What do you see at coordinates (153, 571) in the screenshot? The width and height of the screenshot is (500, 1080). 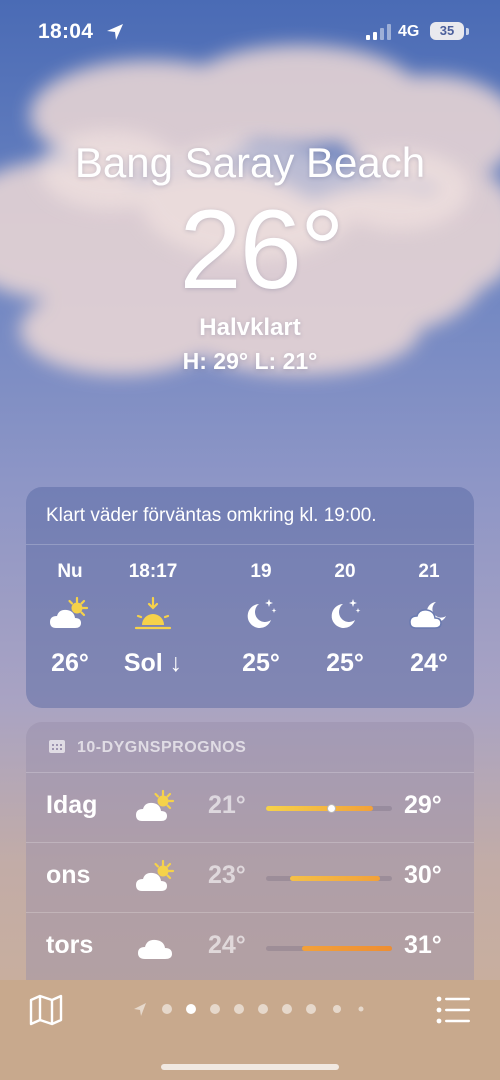 I see `hour-label: 18:17` at bounding box center [153, 571].